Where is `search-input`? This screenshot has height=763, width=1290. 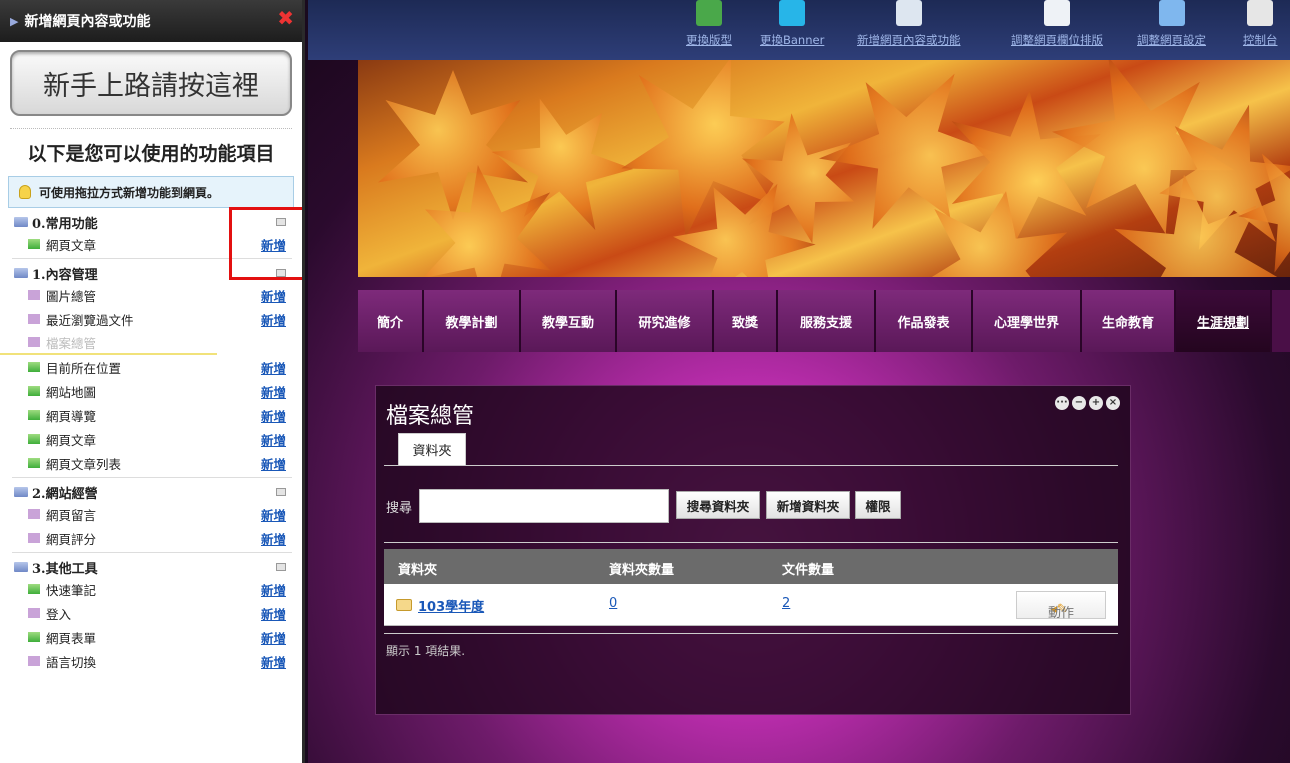 search-input is located at coordinates (544, 506).